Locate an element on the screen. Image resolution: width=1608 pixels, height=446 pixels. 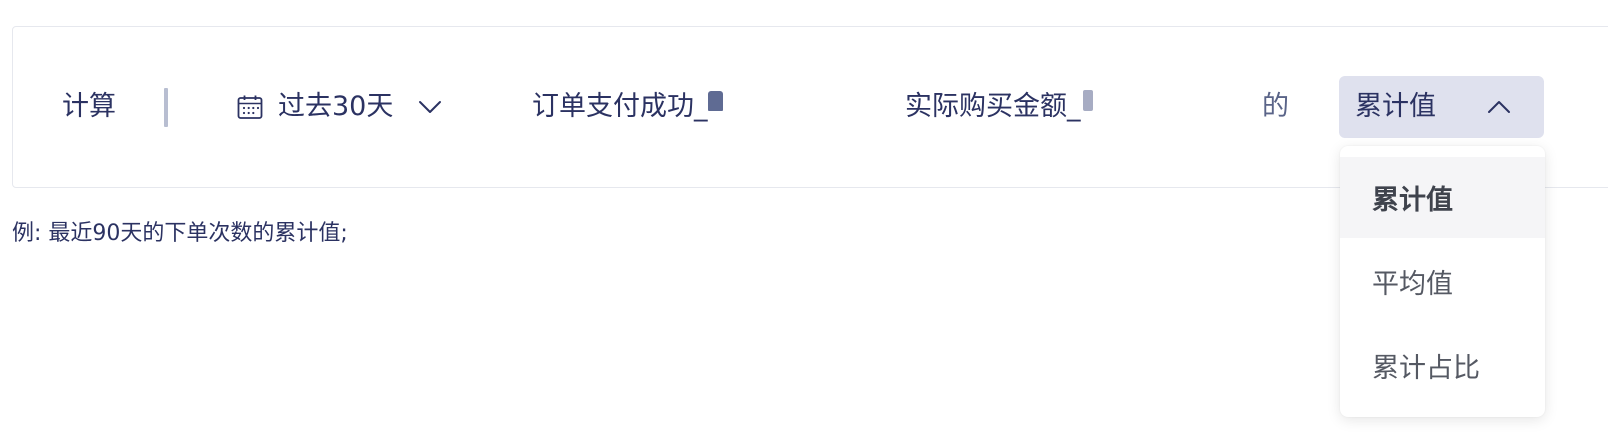
event-value: 订单支付成功_ is located at coordinates (620, 106).